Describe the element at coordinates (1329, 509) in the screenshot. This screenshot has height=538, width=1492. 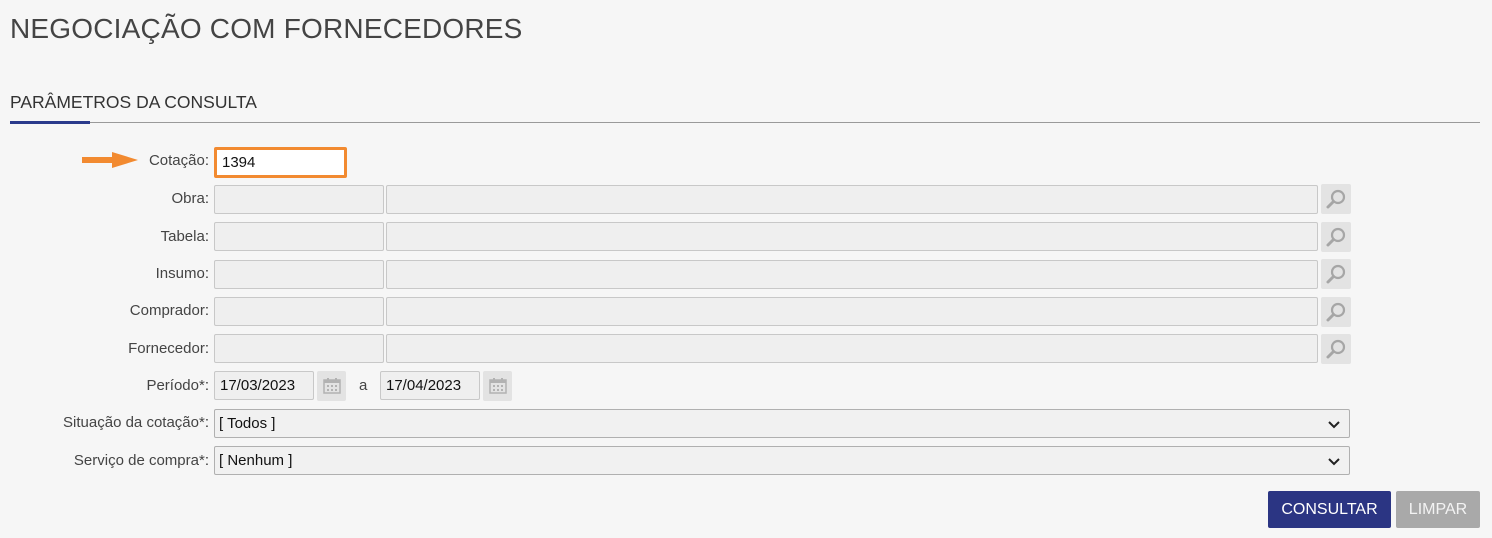
I see `consultar-button: CONSULTAR` at that location.